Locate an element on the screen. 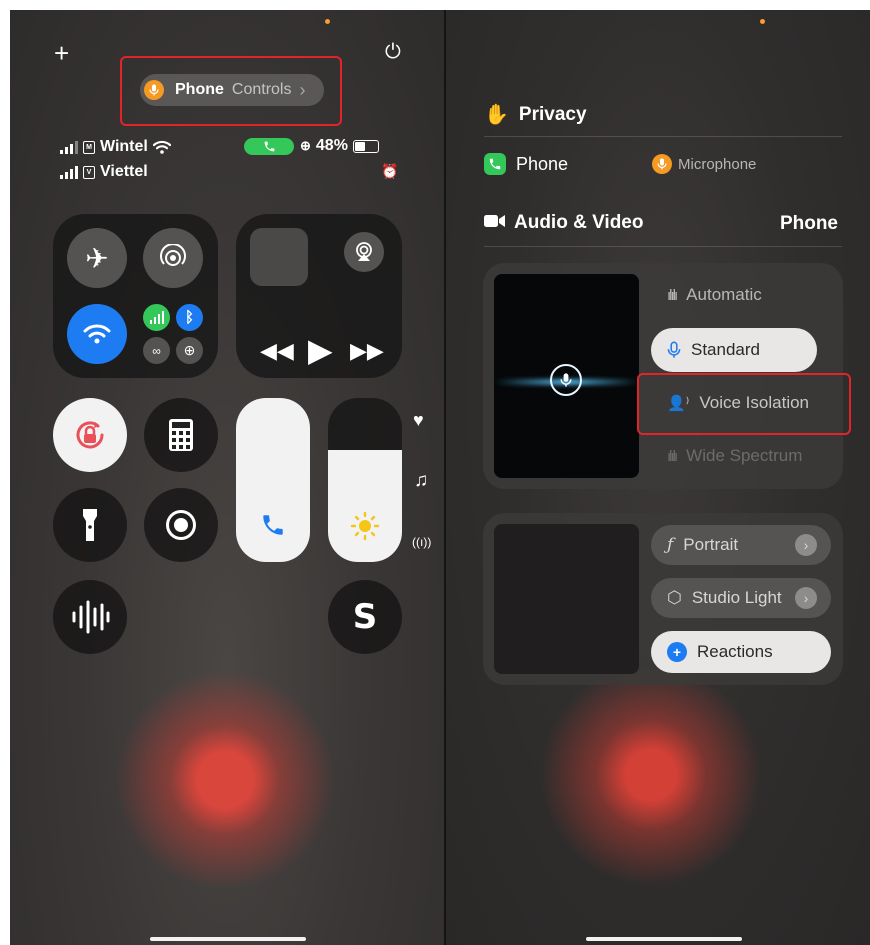 The image size is (870, 945). carrier-1-row: M Wintel is located at coordinates (115, 147).